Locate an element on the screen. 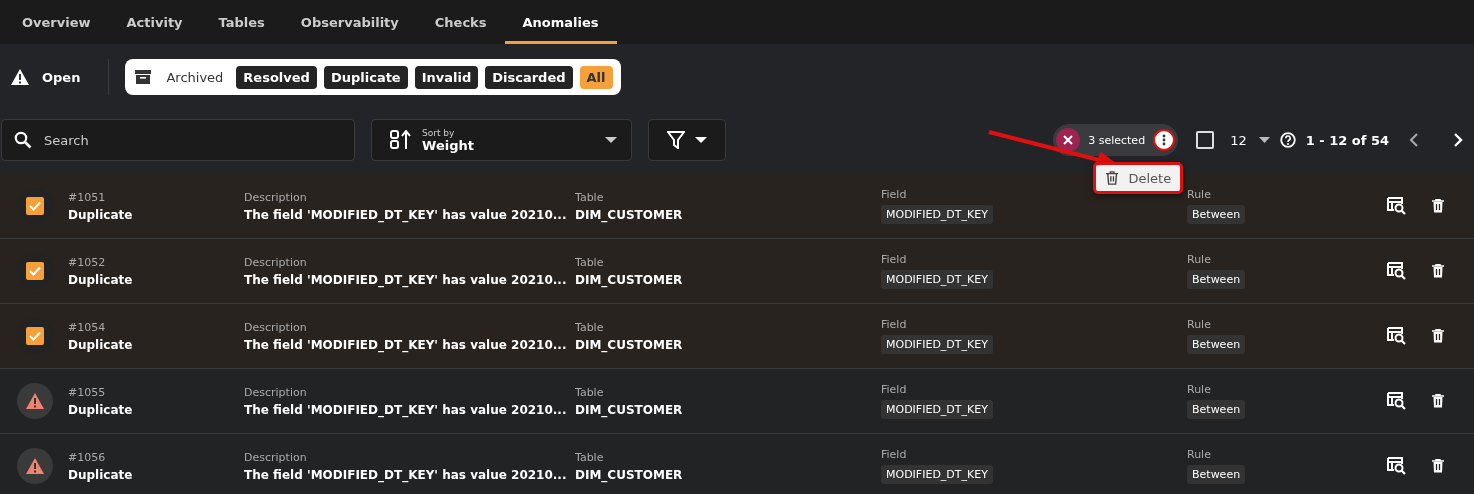  sort-value: Weight is located at coordinates (448, 145).